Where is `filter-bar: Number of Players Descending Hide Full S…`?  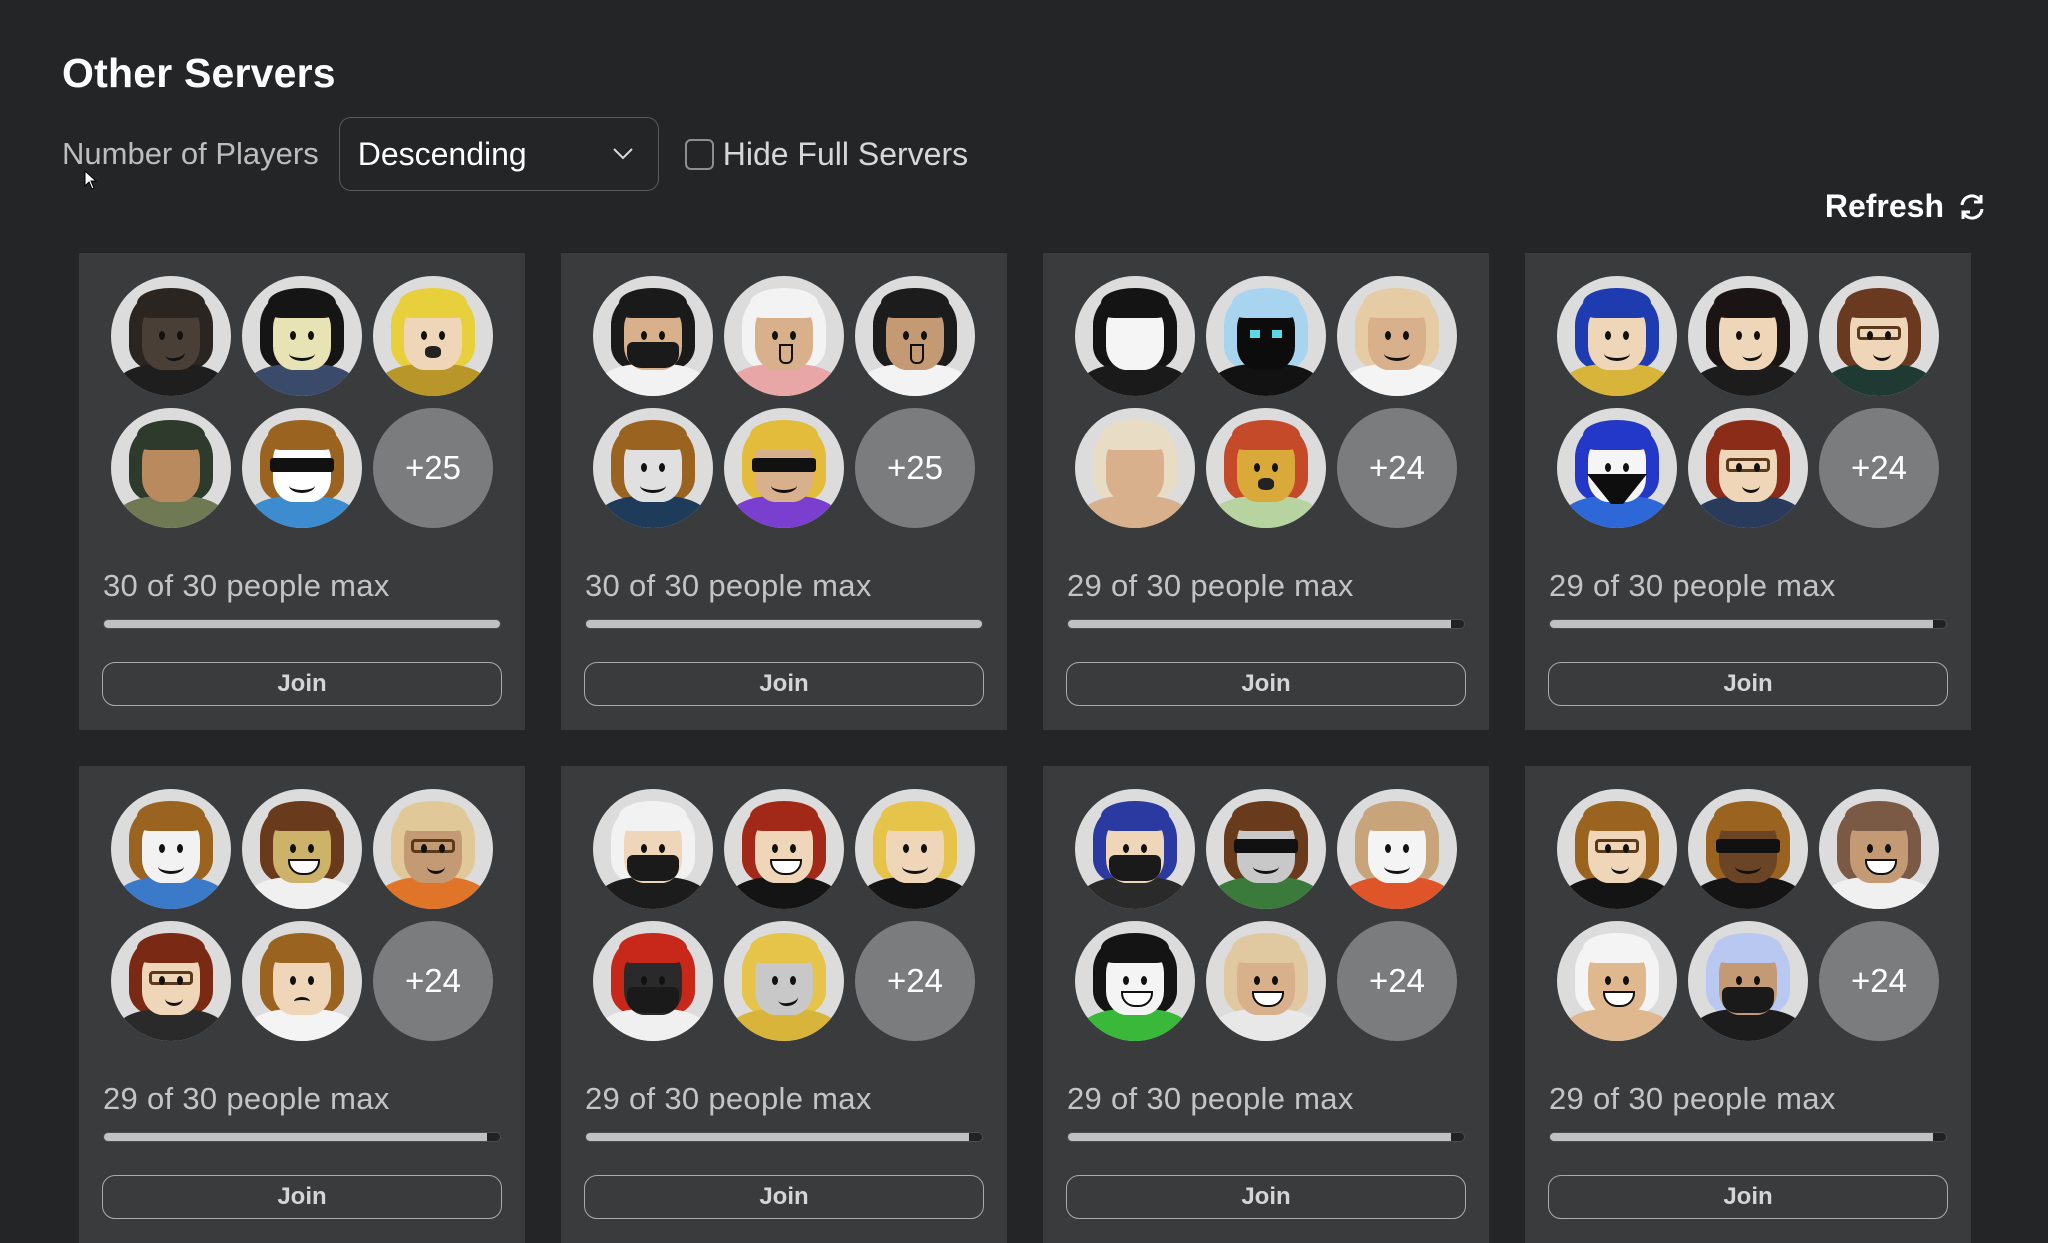
filter-bar: Number of Players Descending Hide Full S… is located at coordinates (515, 154).